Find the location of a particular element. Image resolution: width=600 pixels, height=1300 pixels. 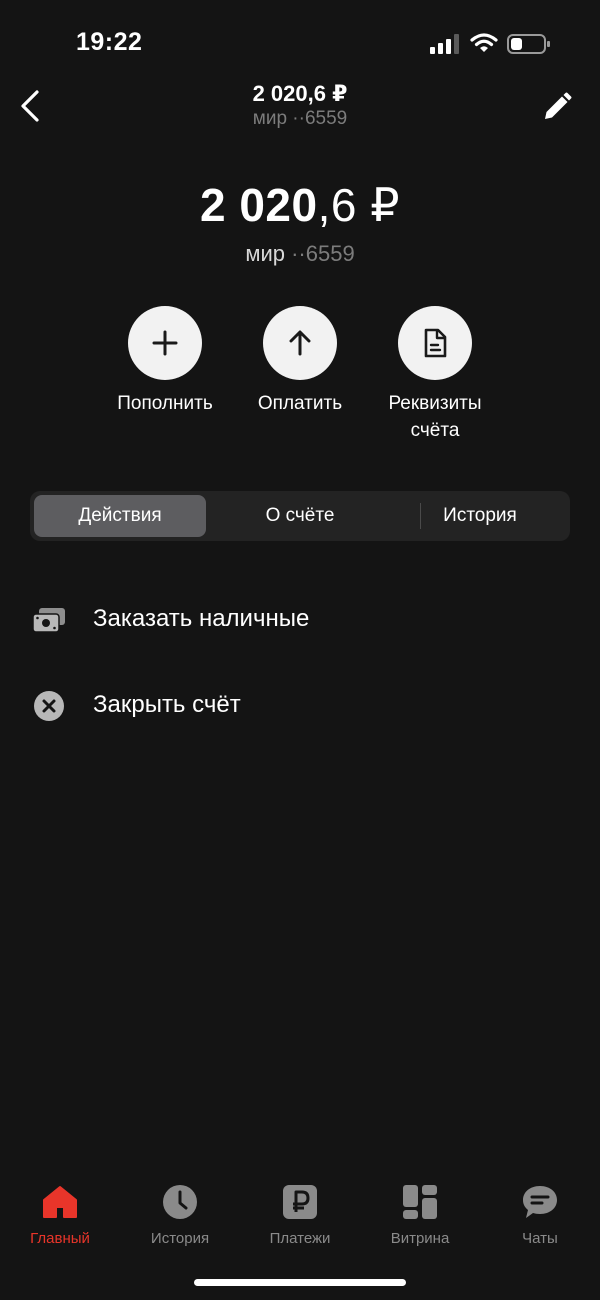

close-account-label: Закрыть счёт is located at coordinates (167, 704).